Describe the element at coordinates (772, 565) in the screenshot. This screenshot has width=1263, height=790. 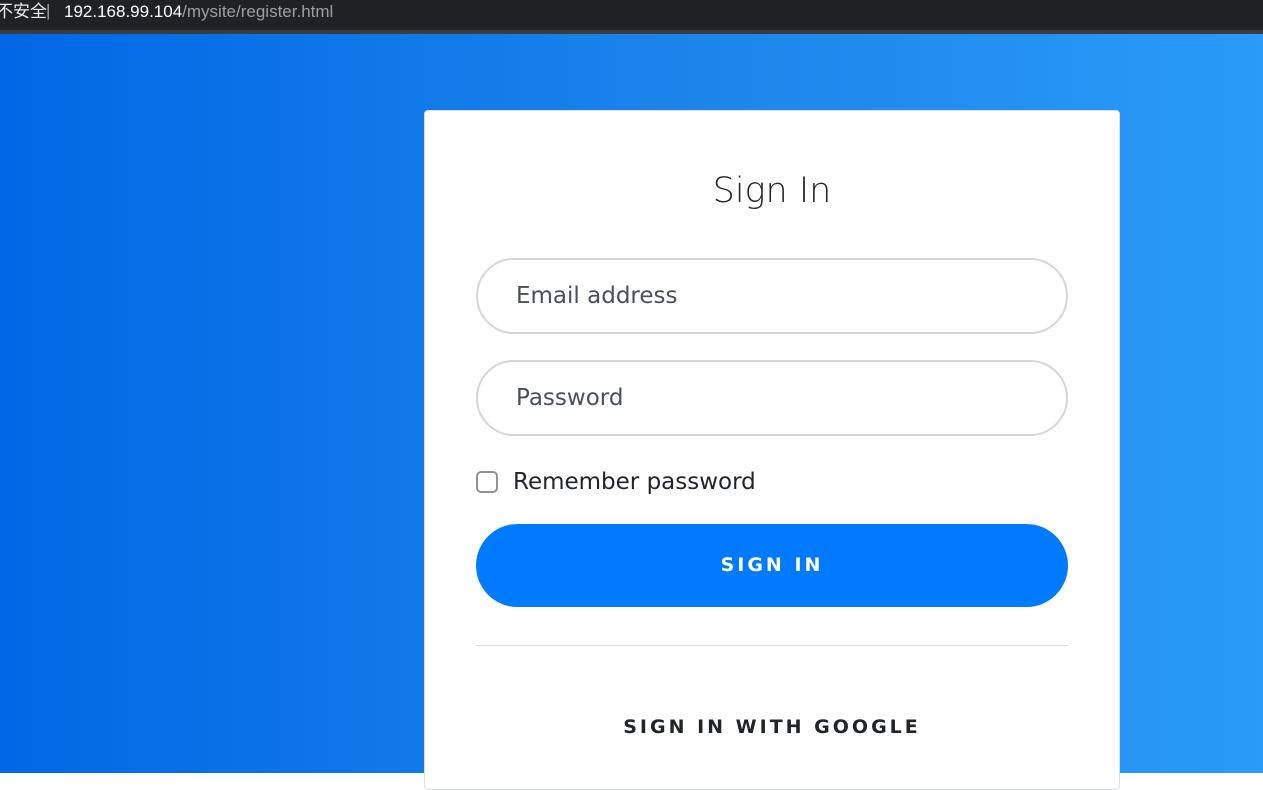
I see `sign-in-button: SIGN IN` at that location.